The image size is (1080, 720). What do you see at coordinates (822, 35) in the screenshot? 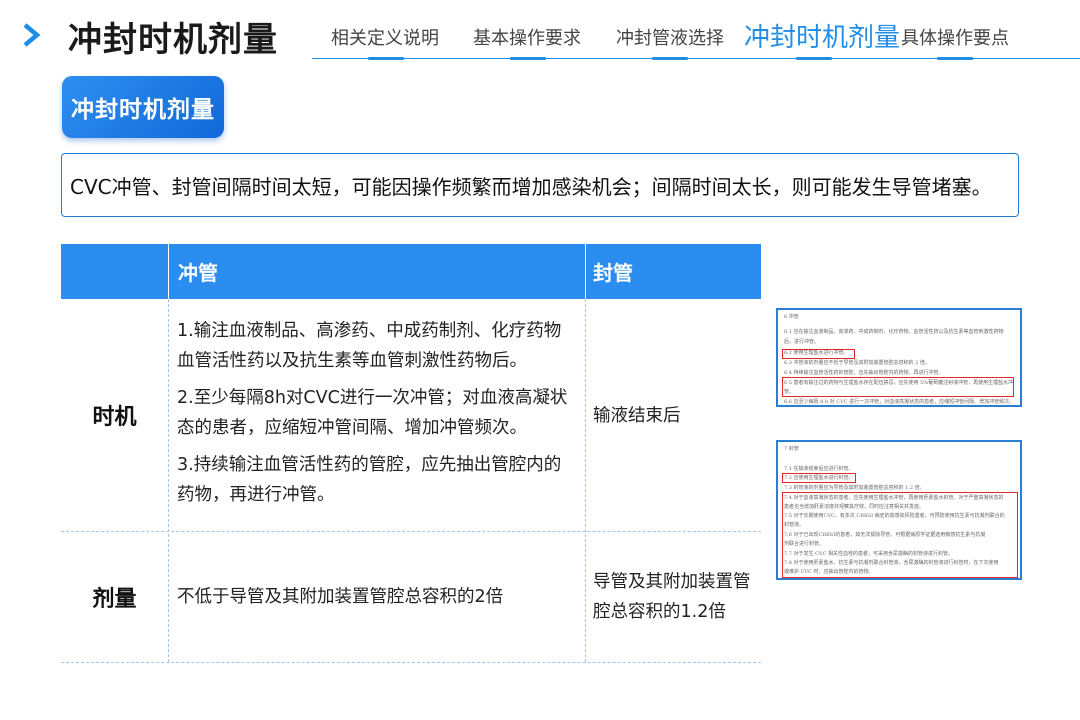
I see `tab-timing-dose: 冲封时机剂量` at bounding box center [822, 35].